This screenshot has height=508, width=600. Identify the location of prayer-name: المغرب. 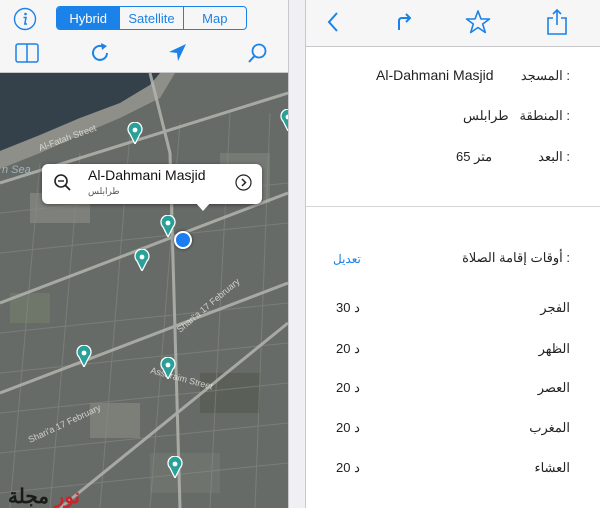
(549, 427).